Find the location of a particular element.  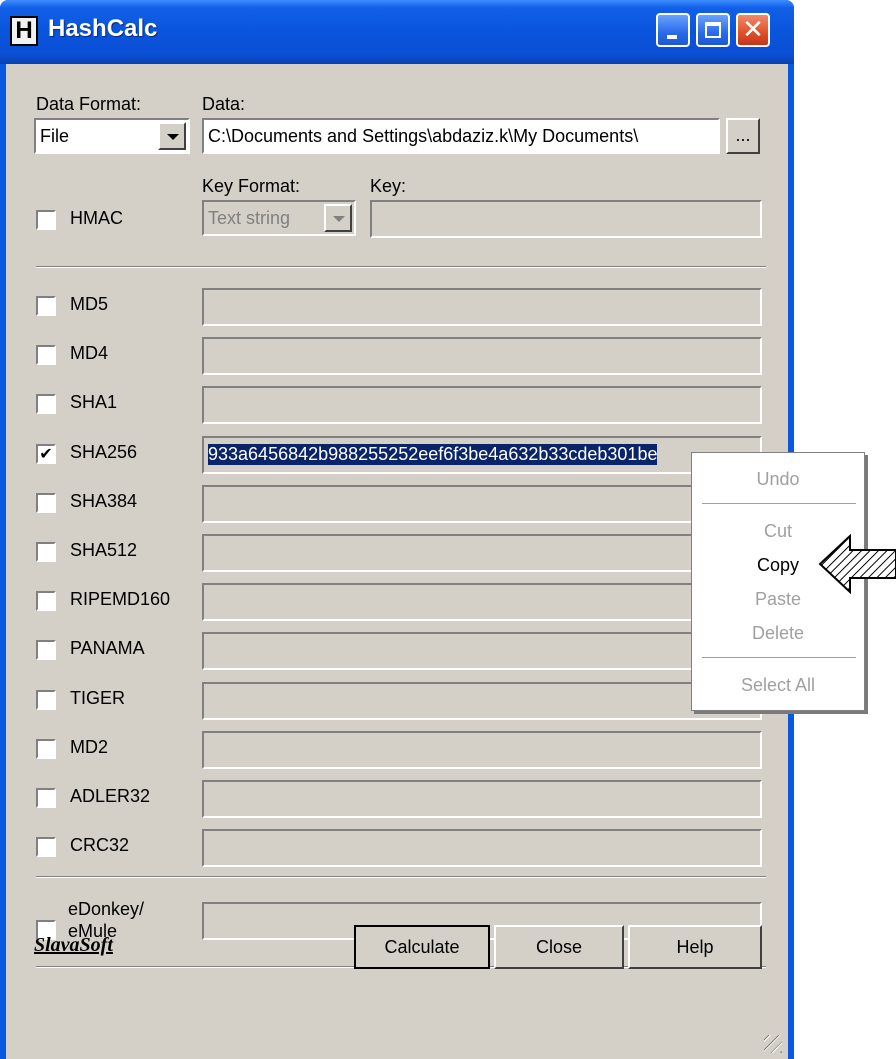

data-label: Data: is located at coordinates (224, 104).